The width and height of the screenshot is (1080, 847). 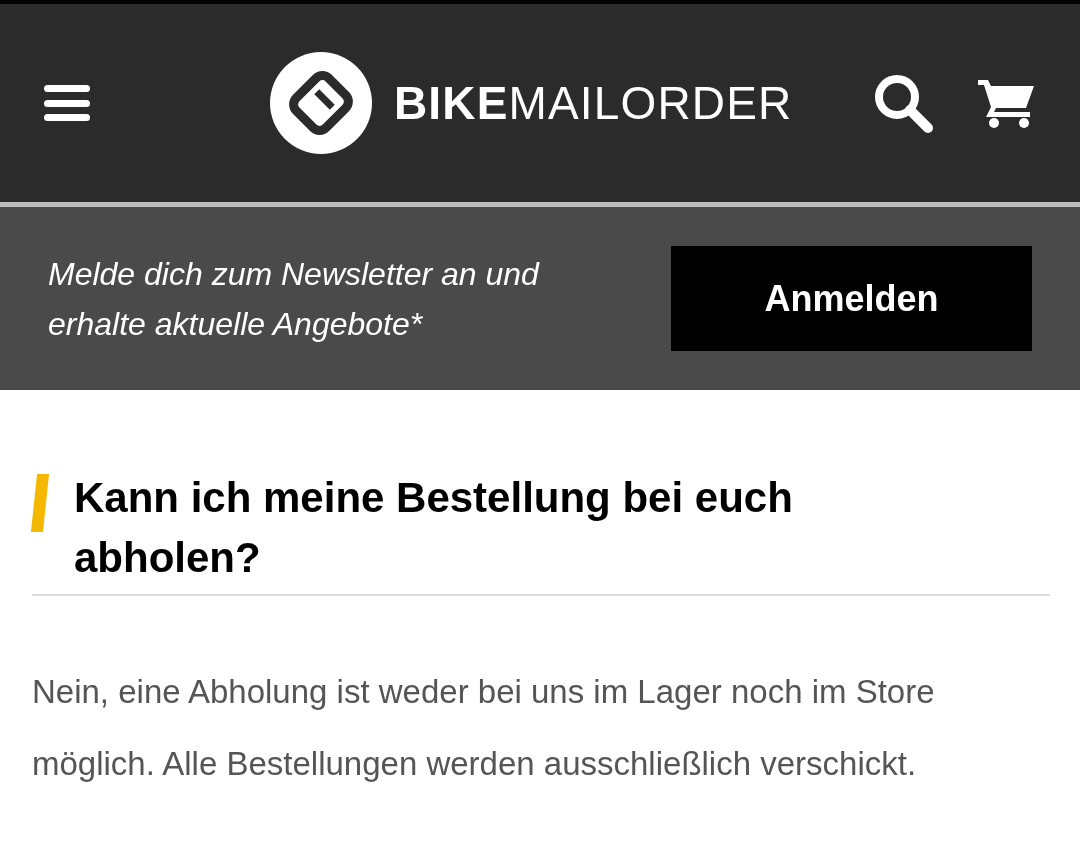 I want to click on brand-logo: BIKEMAILORDER, so click(x=531, y=103).